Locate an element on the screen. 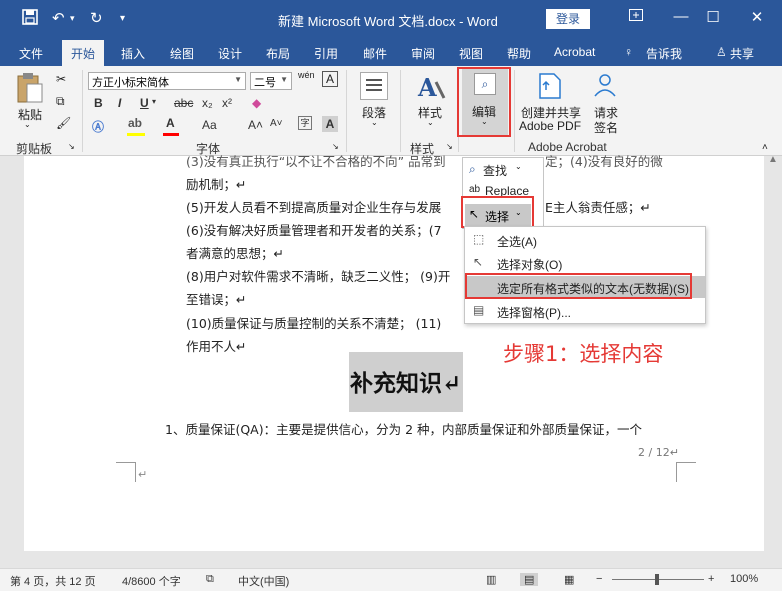 This screenshot has height=591, width=782. svg-text: A is located at coordinates (427, 87).